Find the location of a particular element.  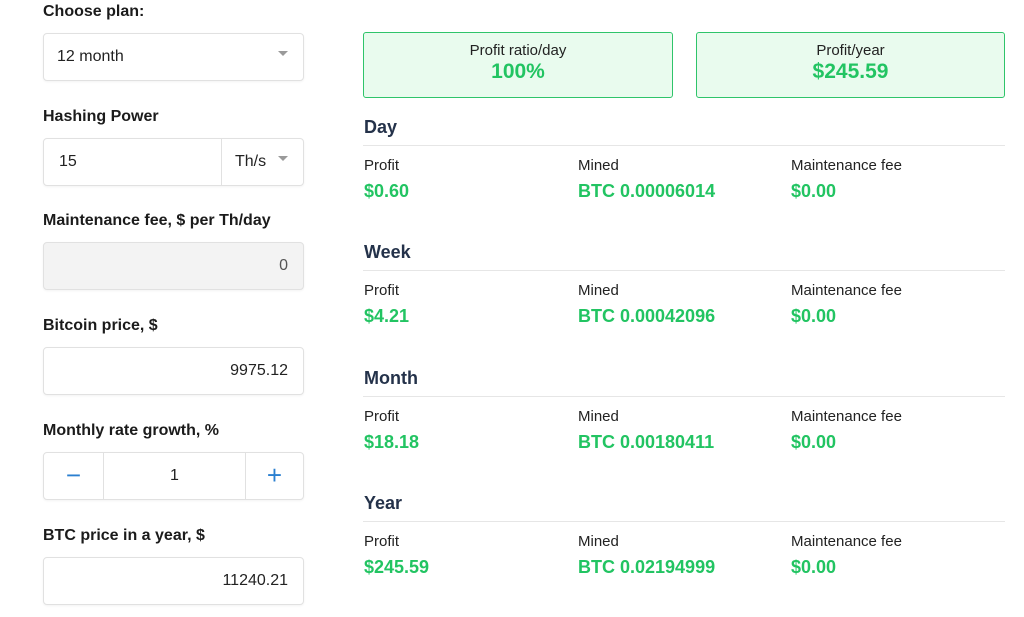

bitcoin-price-value: 9975.12 is located at coordinates (259, 370).